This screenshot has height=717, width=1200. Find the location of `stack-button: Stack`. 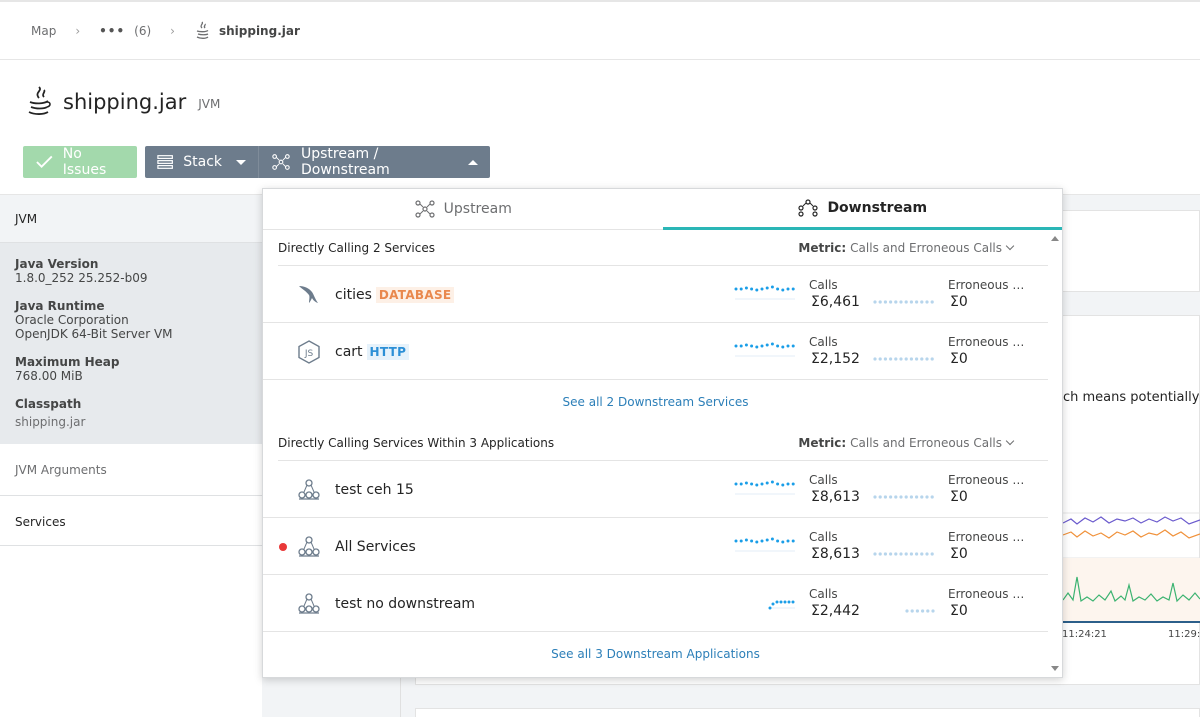

stack-button: Stack is located at coordinates (202, 162).